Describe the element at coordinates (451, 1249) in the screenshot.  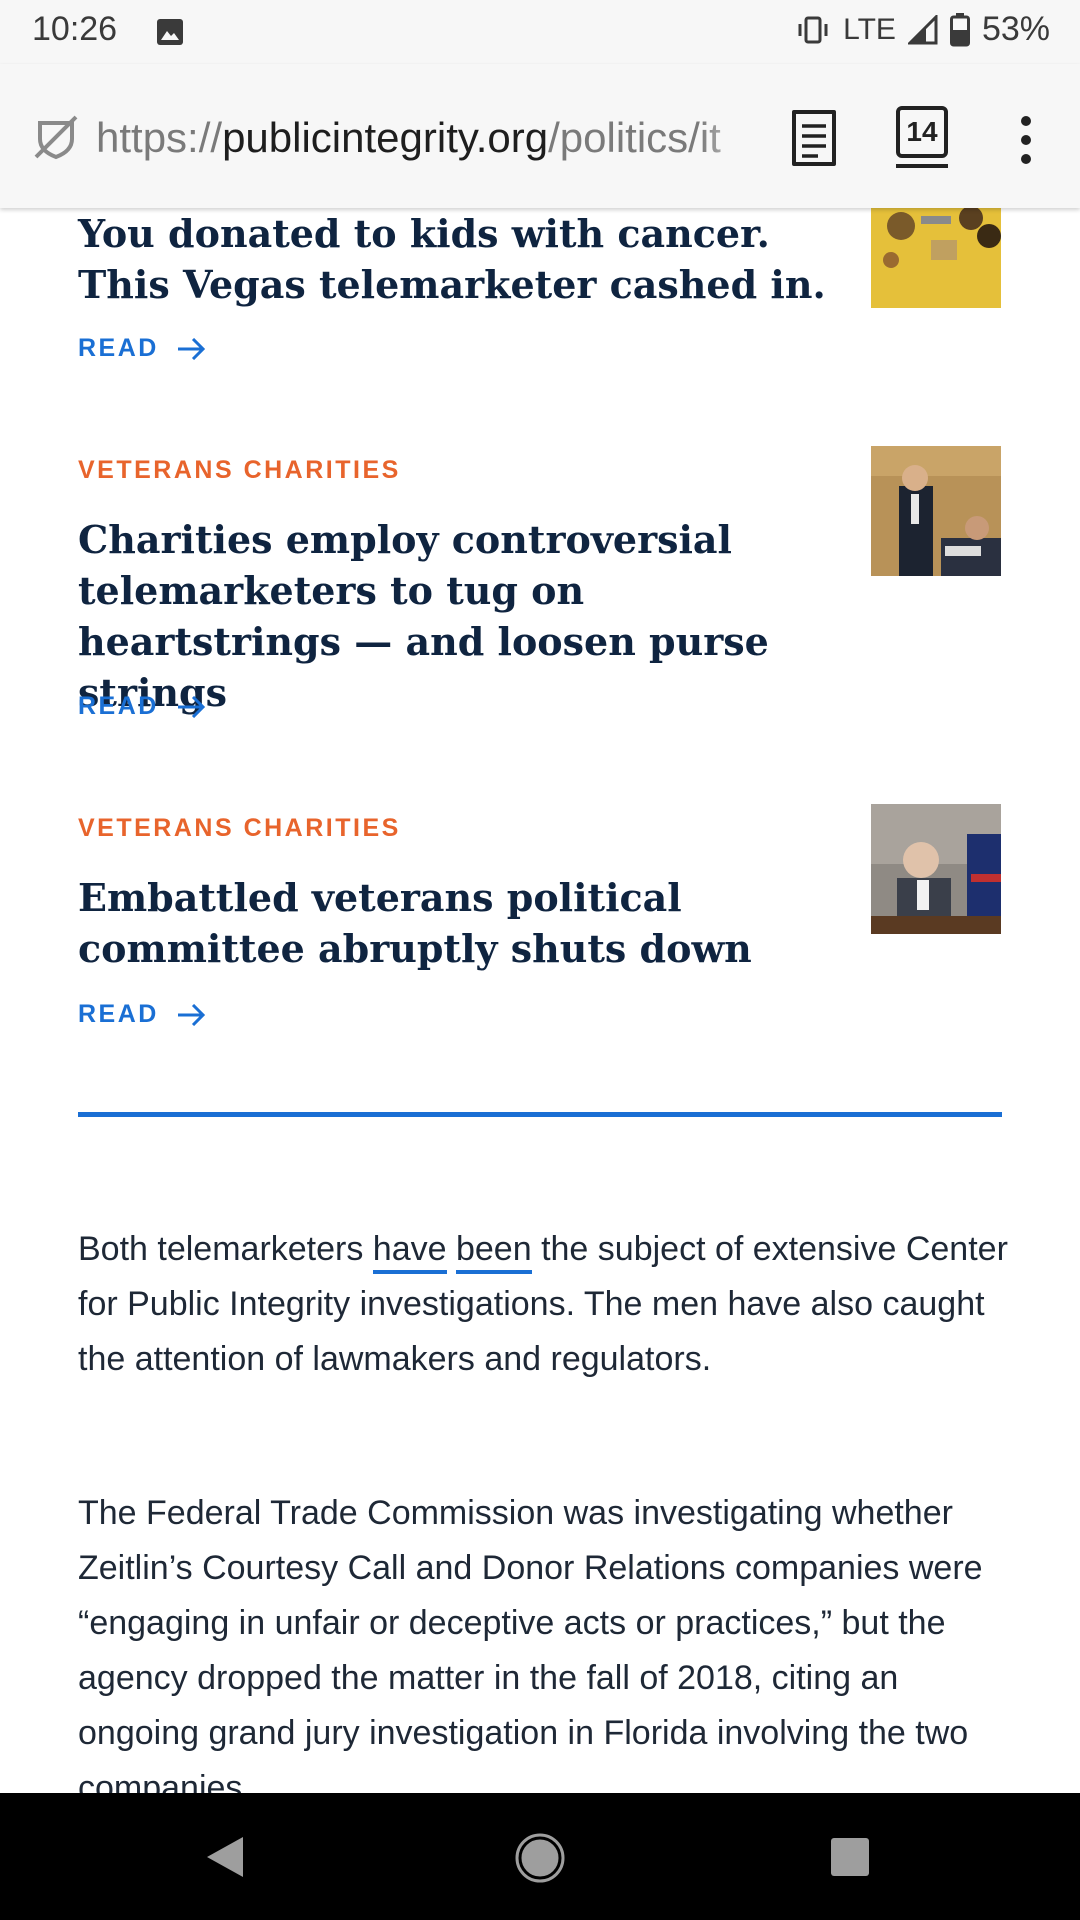
I see `paragraph-text` at that location.